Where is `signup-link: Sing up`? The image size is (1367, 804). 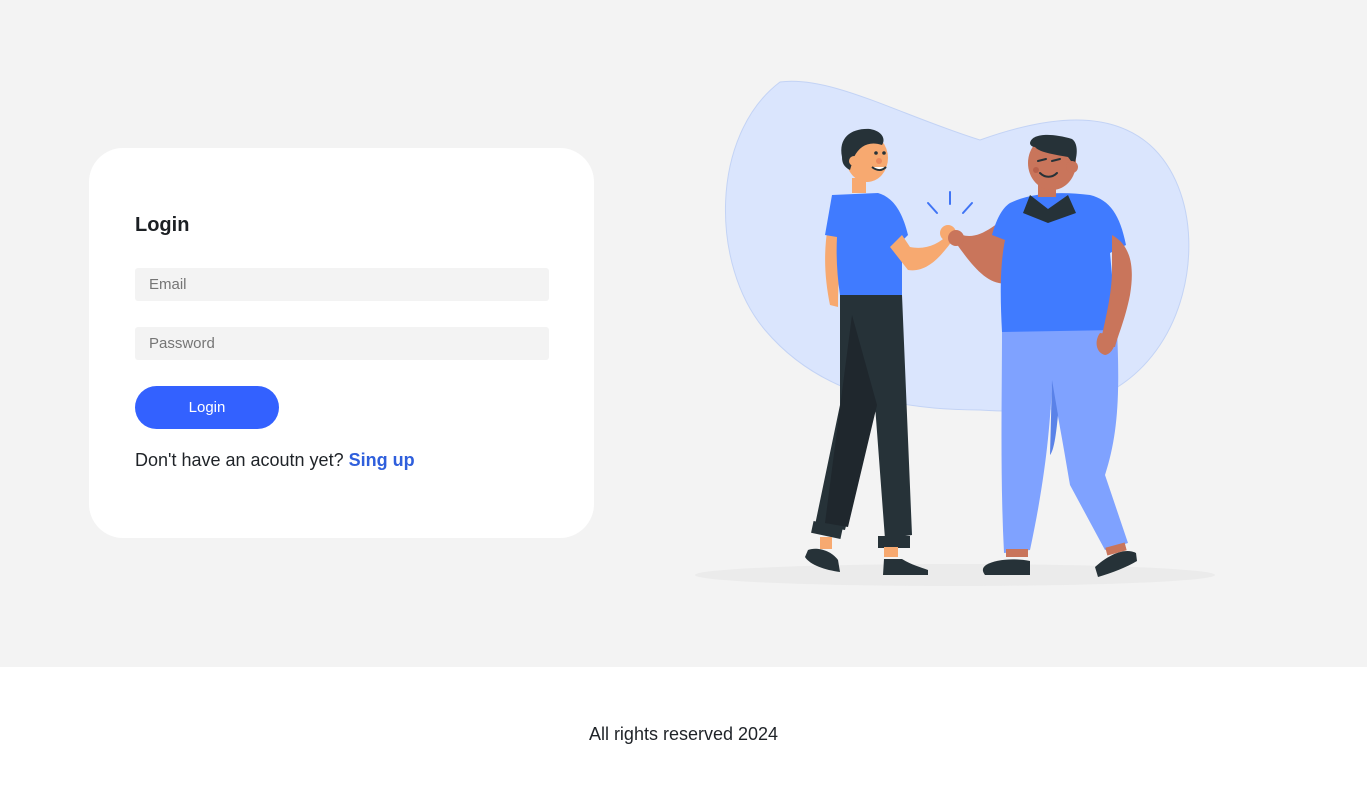
signup-link: Sing up is located at coordinates (382, 460).